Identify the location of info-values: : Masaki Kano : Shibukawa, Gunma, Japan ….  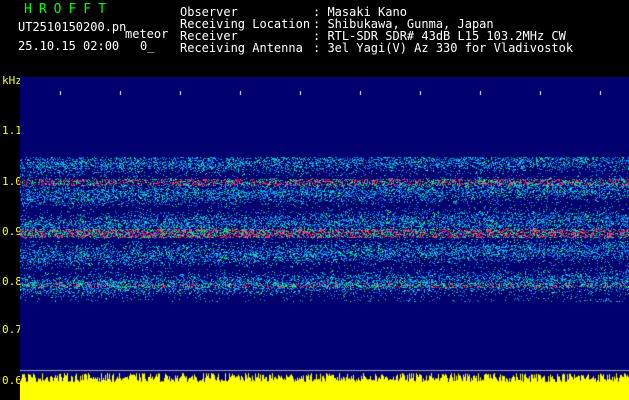
(443, 30).